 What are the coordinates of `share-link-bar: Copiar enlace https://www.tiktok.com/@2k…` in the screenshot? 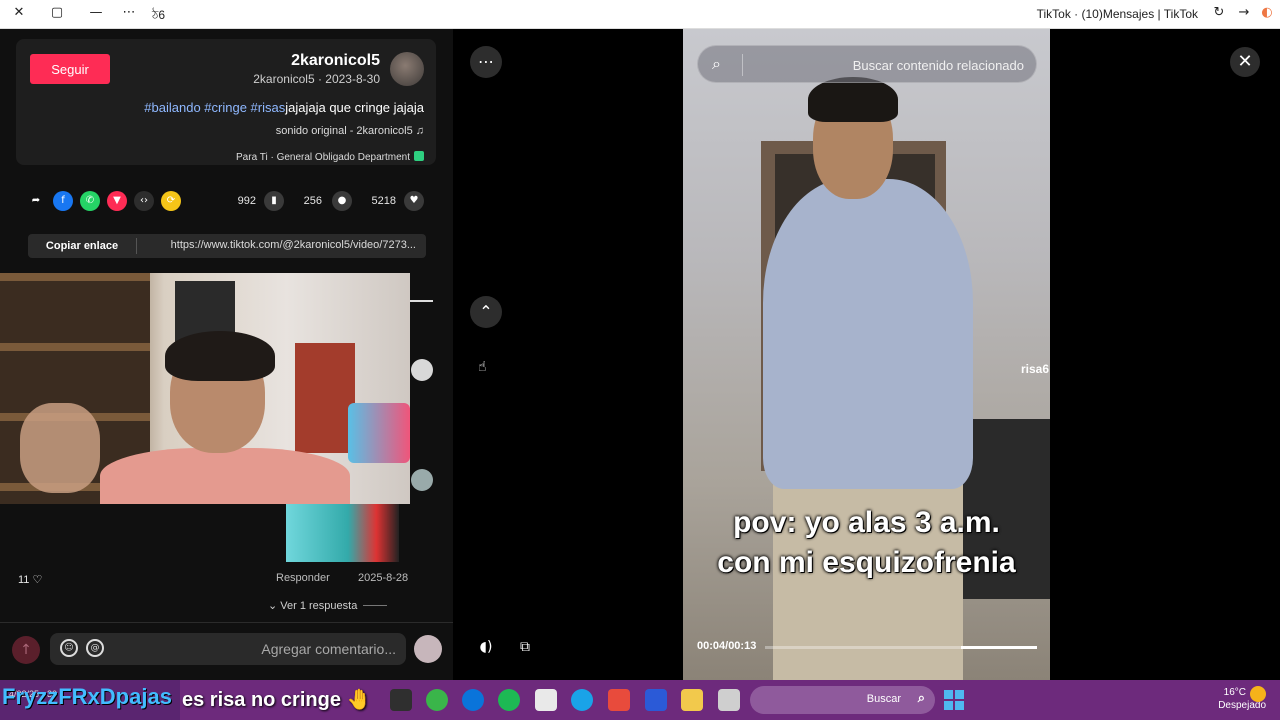 It's located at (227, 246).